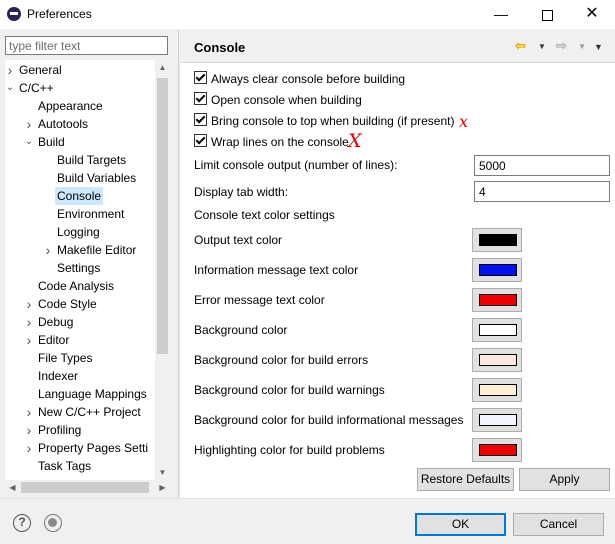  Describe the element at coordinates (53, 523) in the screenshot. I see `import-export-icon` at that location.